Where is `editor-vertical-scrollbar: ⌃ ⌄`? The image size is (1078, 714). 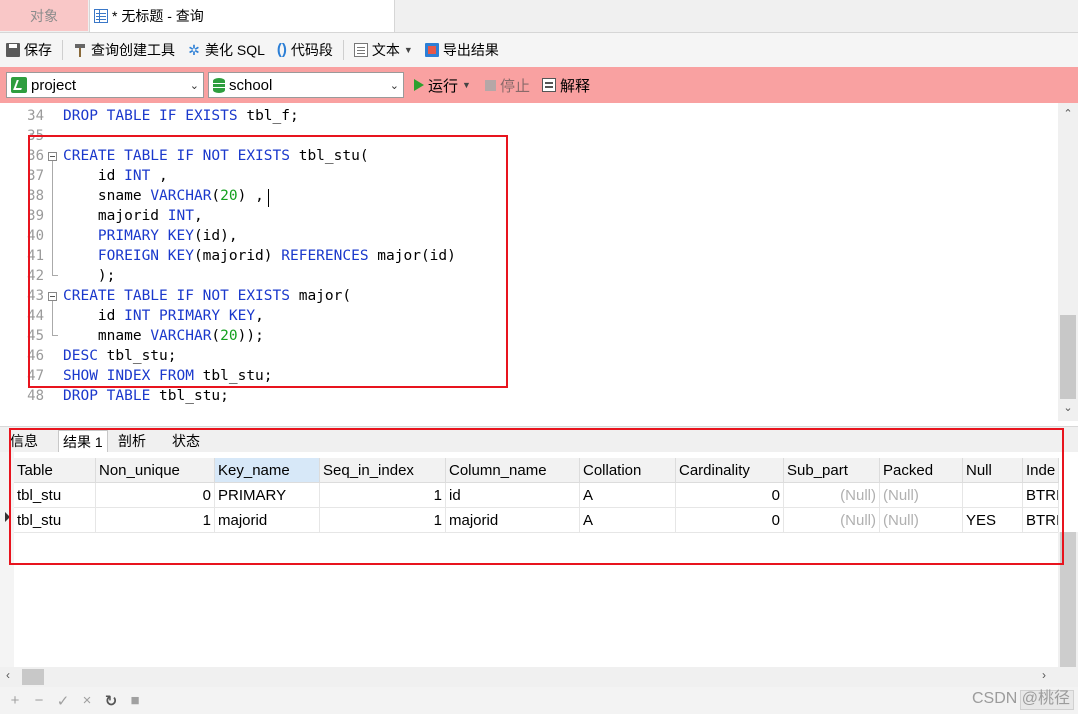
editor-vertical-scrollbar: ⌃ ⌄ is located at coordinates (1068, 262).